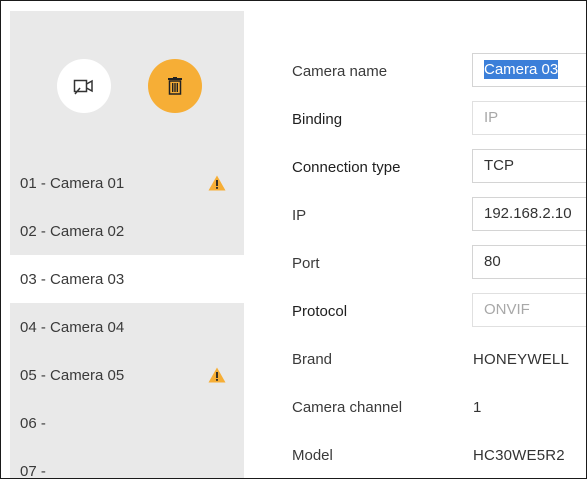  What do you see at coordinates (477, 407) in the screenshot?
I see `camera-channel-value: 1` at bounding box center [477, 407].